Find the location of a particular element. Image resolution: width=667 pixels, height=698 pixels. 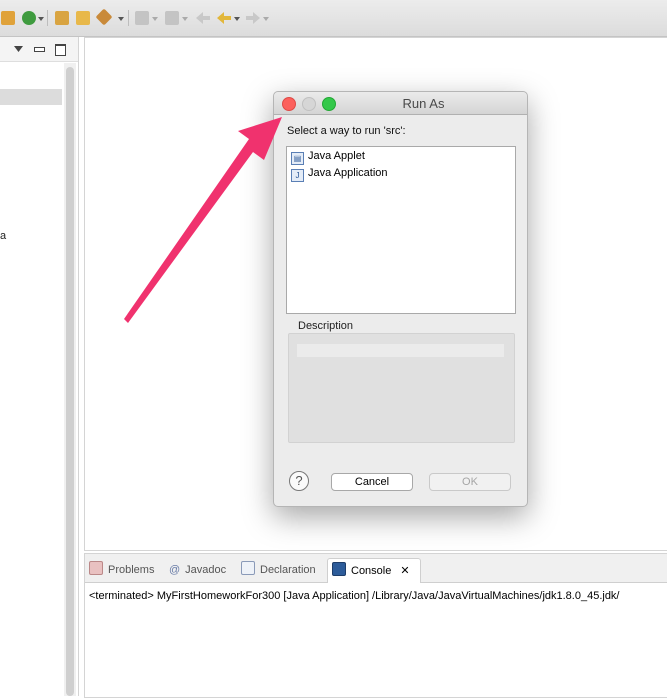

next-annotation-dropdown-icon is located at coordinates (155, 19).